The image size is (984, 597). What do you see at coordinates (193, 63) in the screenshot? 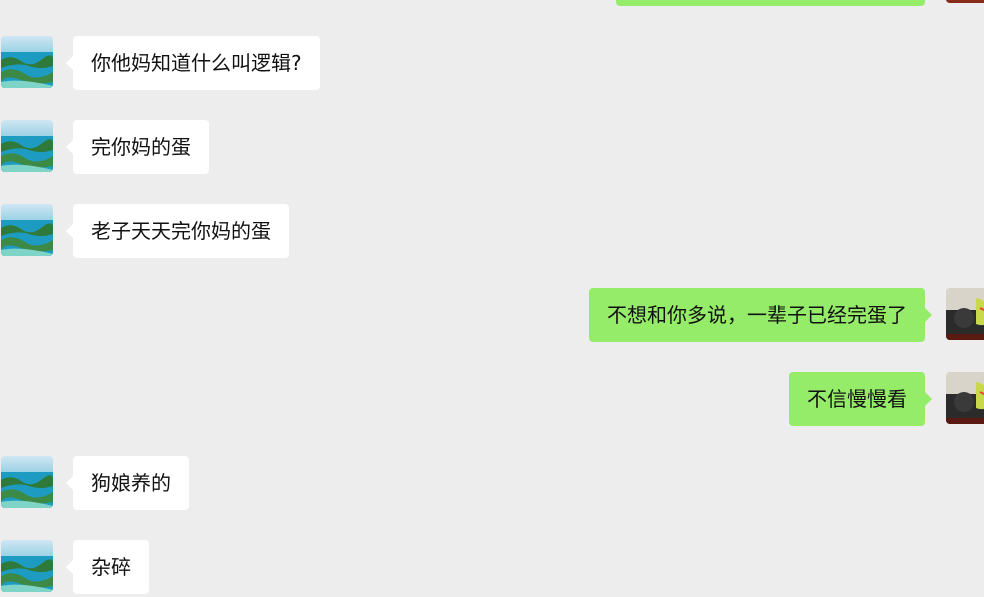
I see `message-bubble-incoming: 你他妈知道什么叫逻辑?` at bounding box center [193, 63].